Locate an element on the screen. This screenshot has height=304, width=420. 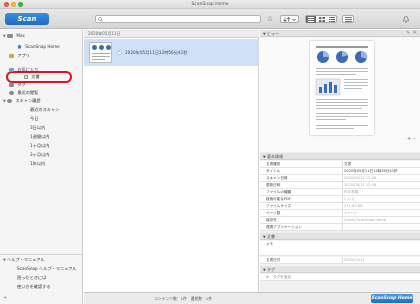
sidebar-item-label: 最近の閲覧 is located at coordinates (28, 92).